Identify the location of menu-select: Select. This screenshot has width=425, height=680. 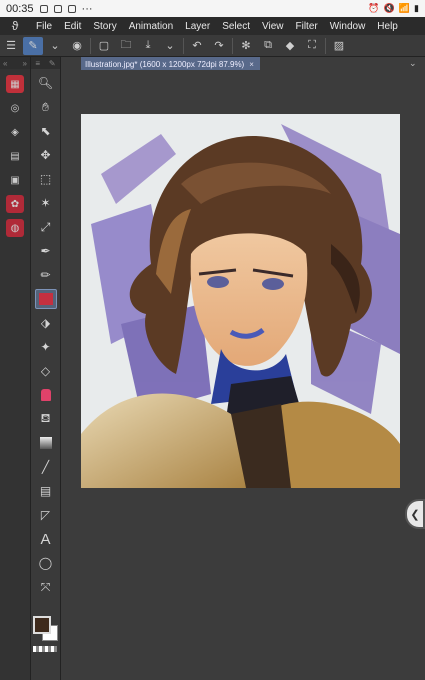
(236, 26).